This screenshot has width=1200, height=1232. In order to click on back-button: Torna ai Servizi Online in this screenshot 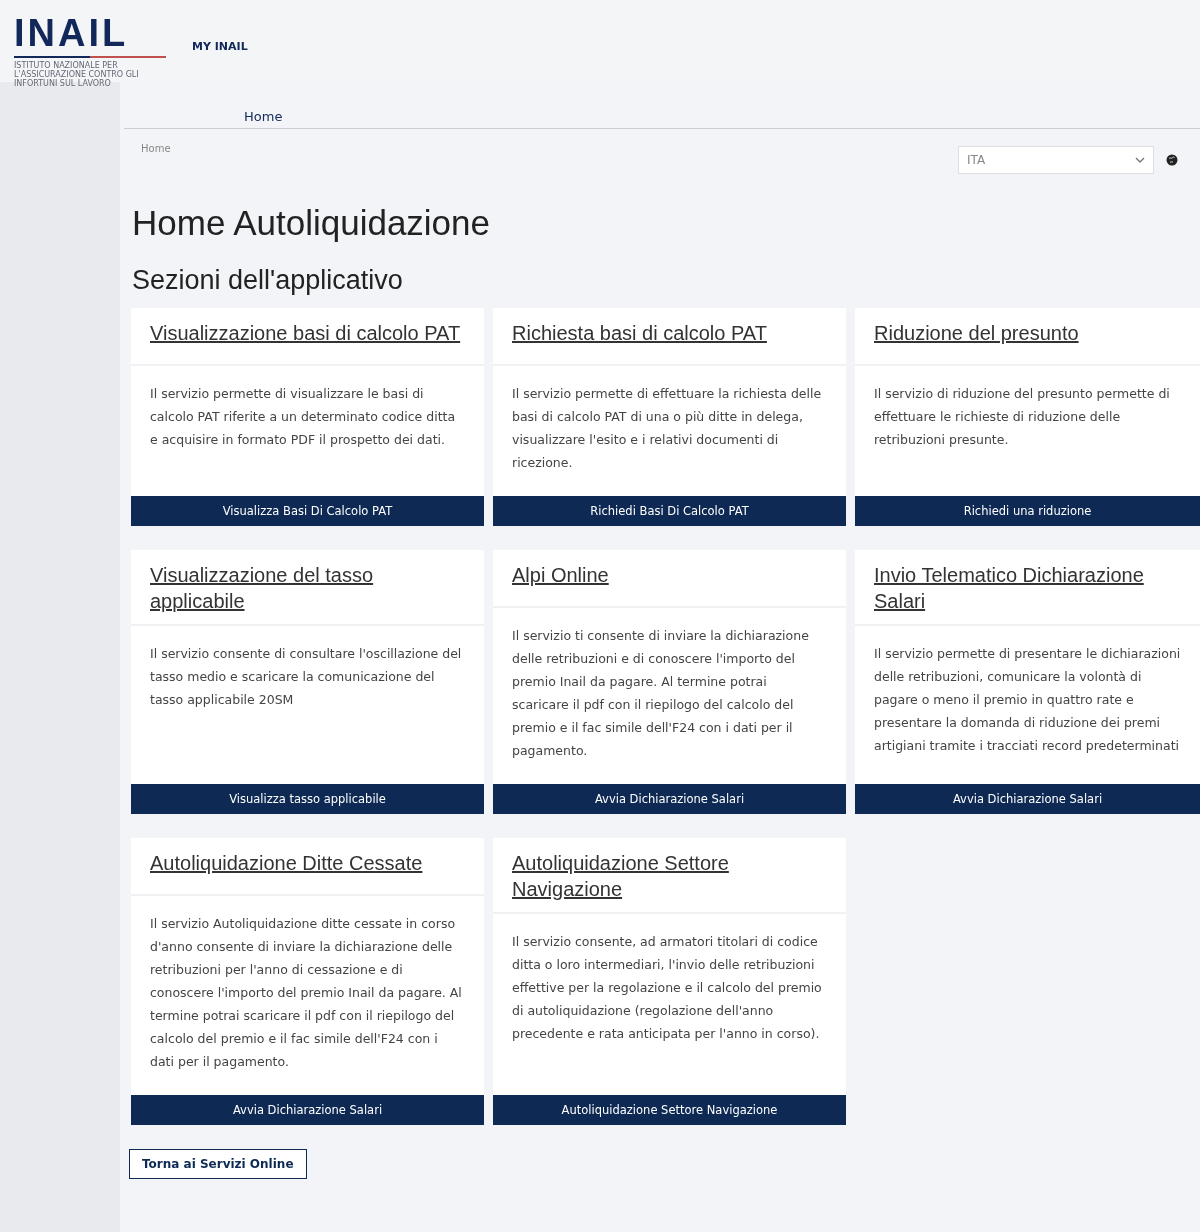, I will do `click(218, 1164)`.